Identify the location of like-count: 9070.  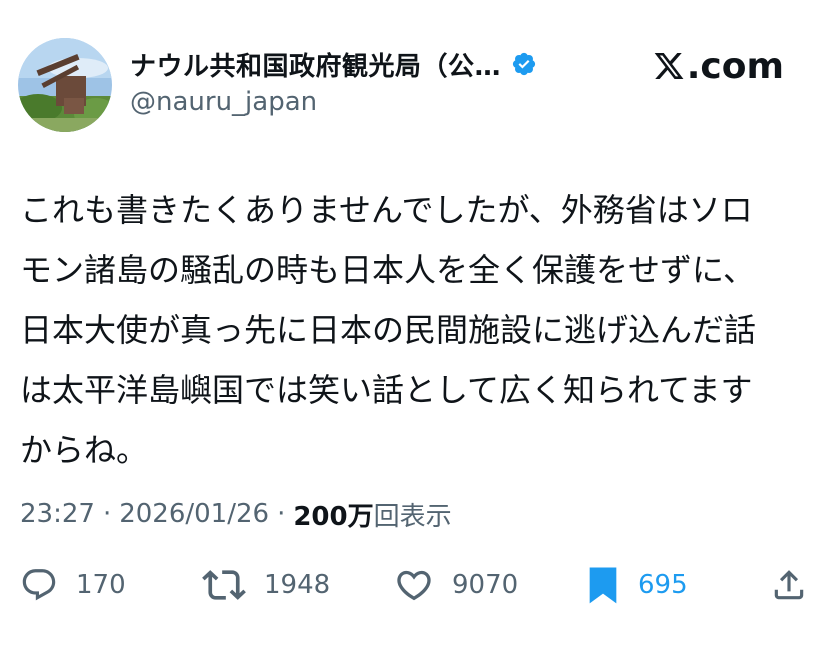
(485, 585).